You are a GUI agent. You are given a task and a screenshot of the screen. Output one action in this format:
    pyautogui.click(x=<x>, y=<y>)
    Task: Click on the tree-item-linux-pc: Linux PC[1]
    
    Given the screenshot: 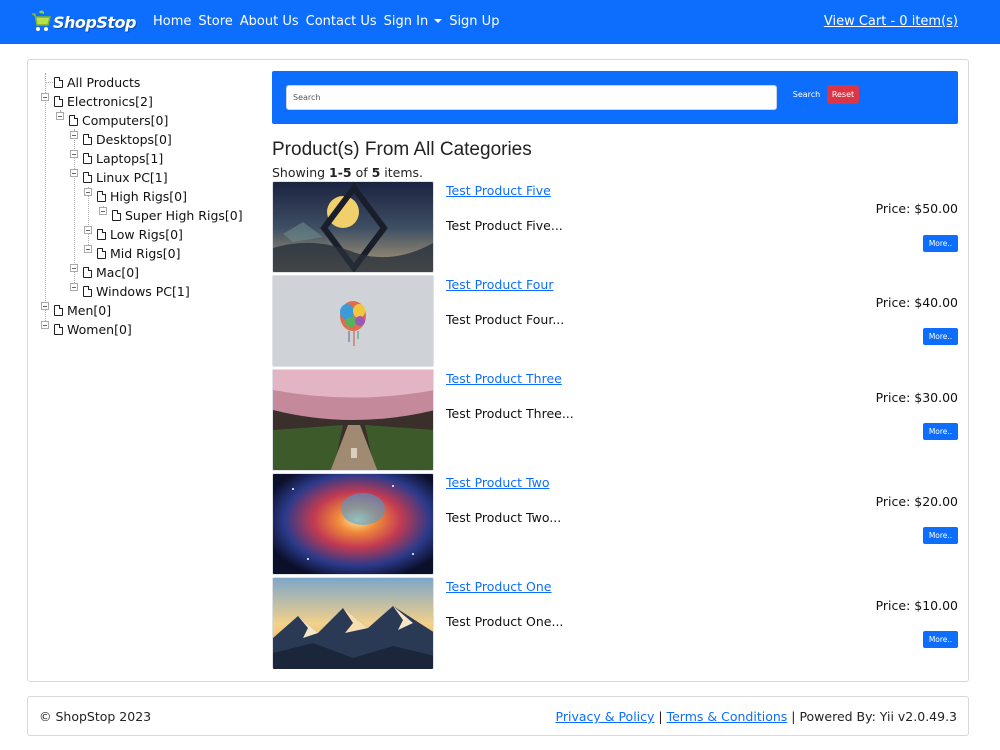 What is the action you would take?
    pyautogui.click(x=125, y=177)
    